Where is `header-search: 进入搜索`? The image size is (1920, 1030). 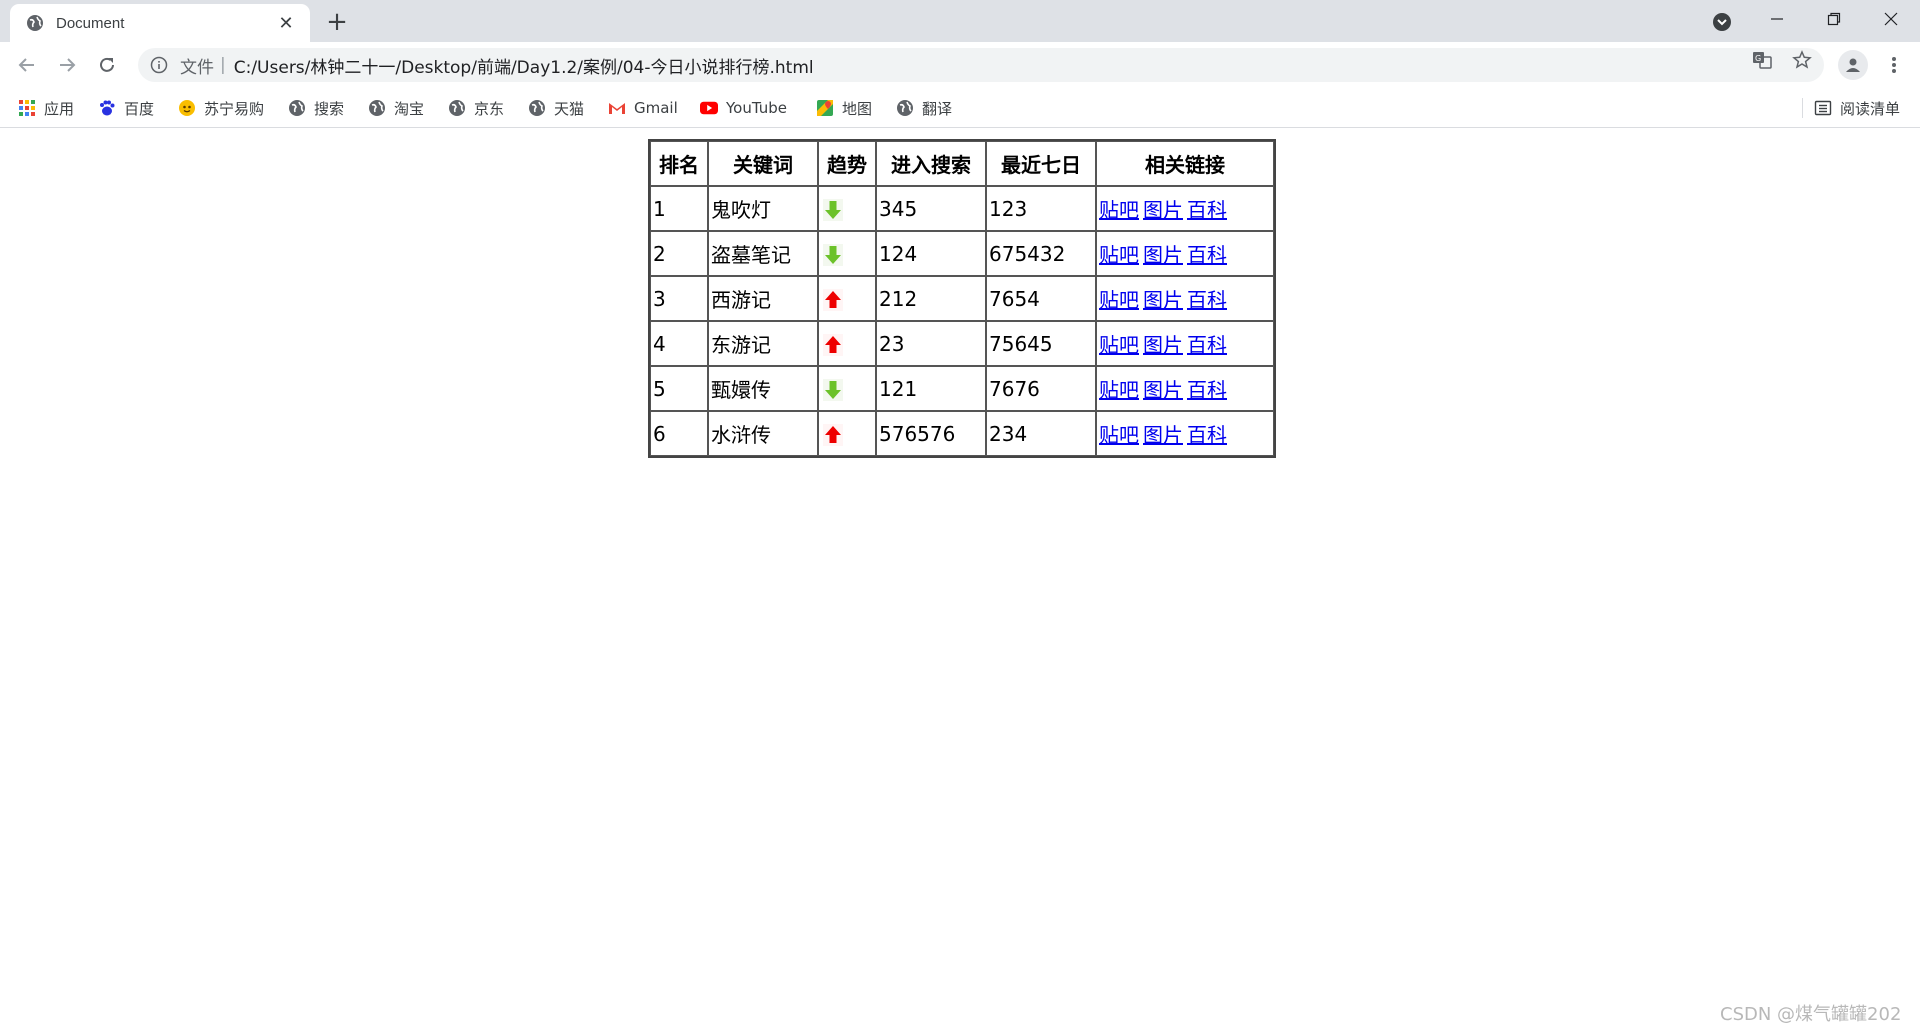
header-search: 进入搜索 is located at coordinates (931, 163).